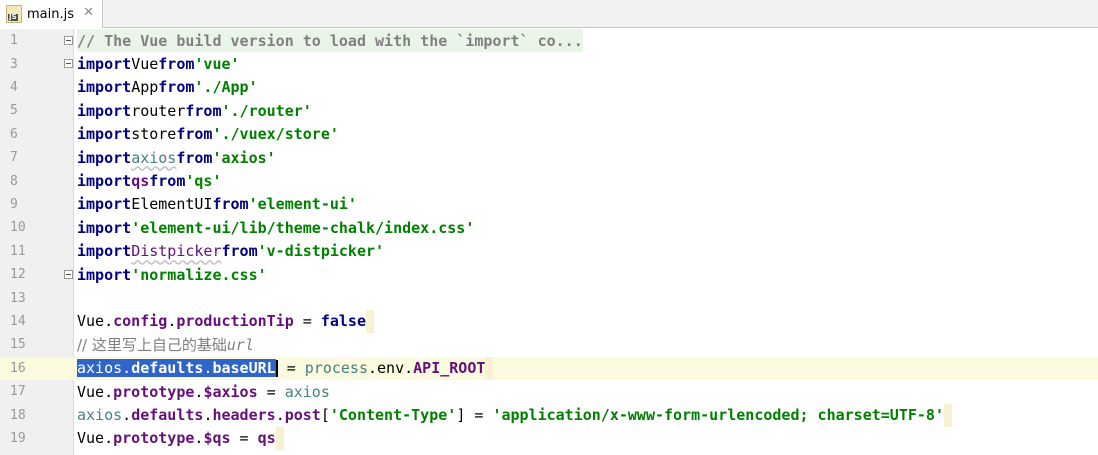 The height and width of the screenshot is (455, 1098). What do you see at coordinates (321, 251) in the screenshot?
I see `string-literal: 'v-distpicker'` at bounding box center [321, 251].